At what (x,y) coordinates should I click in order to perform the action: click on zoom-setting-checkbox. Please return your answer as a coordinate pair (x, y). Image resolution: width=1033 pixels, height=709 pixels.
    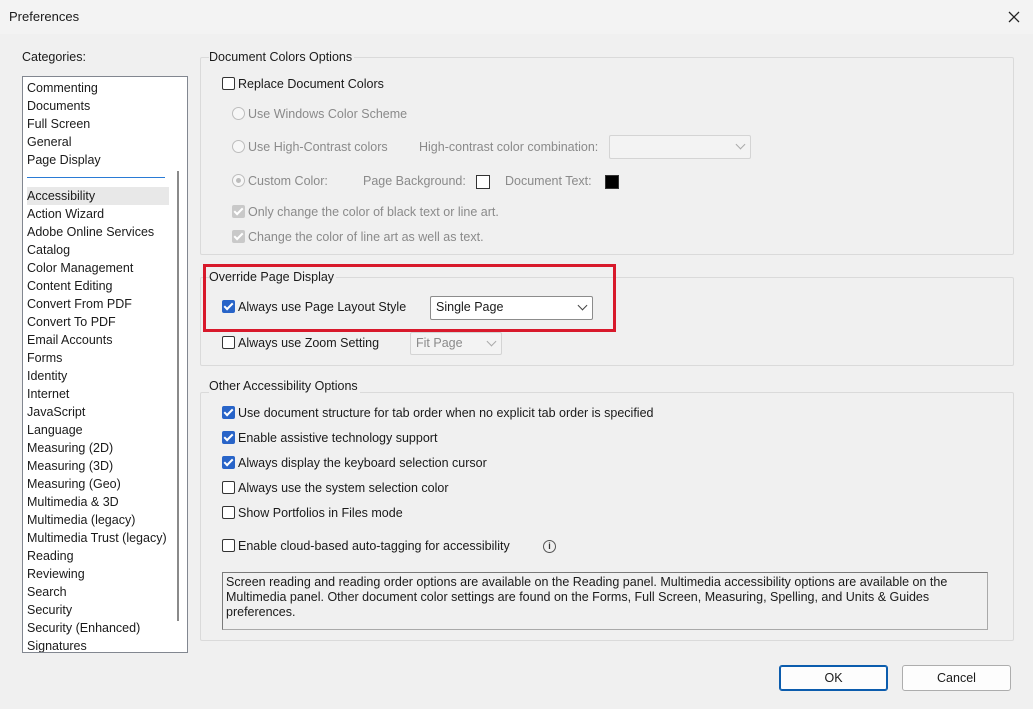
    Looking at the image, I should click on (228, 342).